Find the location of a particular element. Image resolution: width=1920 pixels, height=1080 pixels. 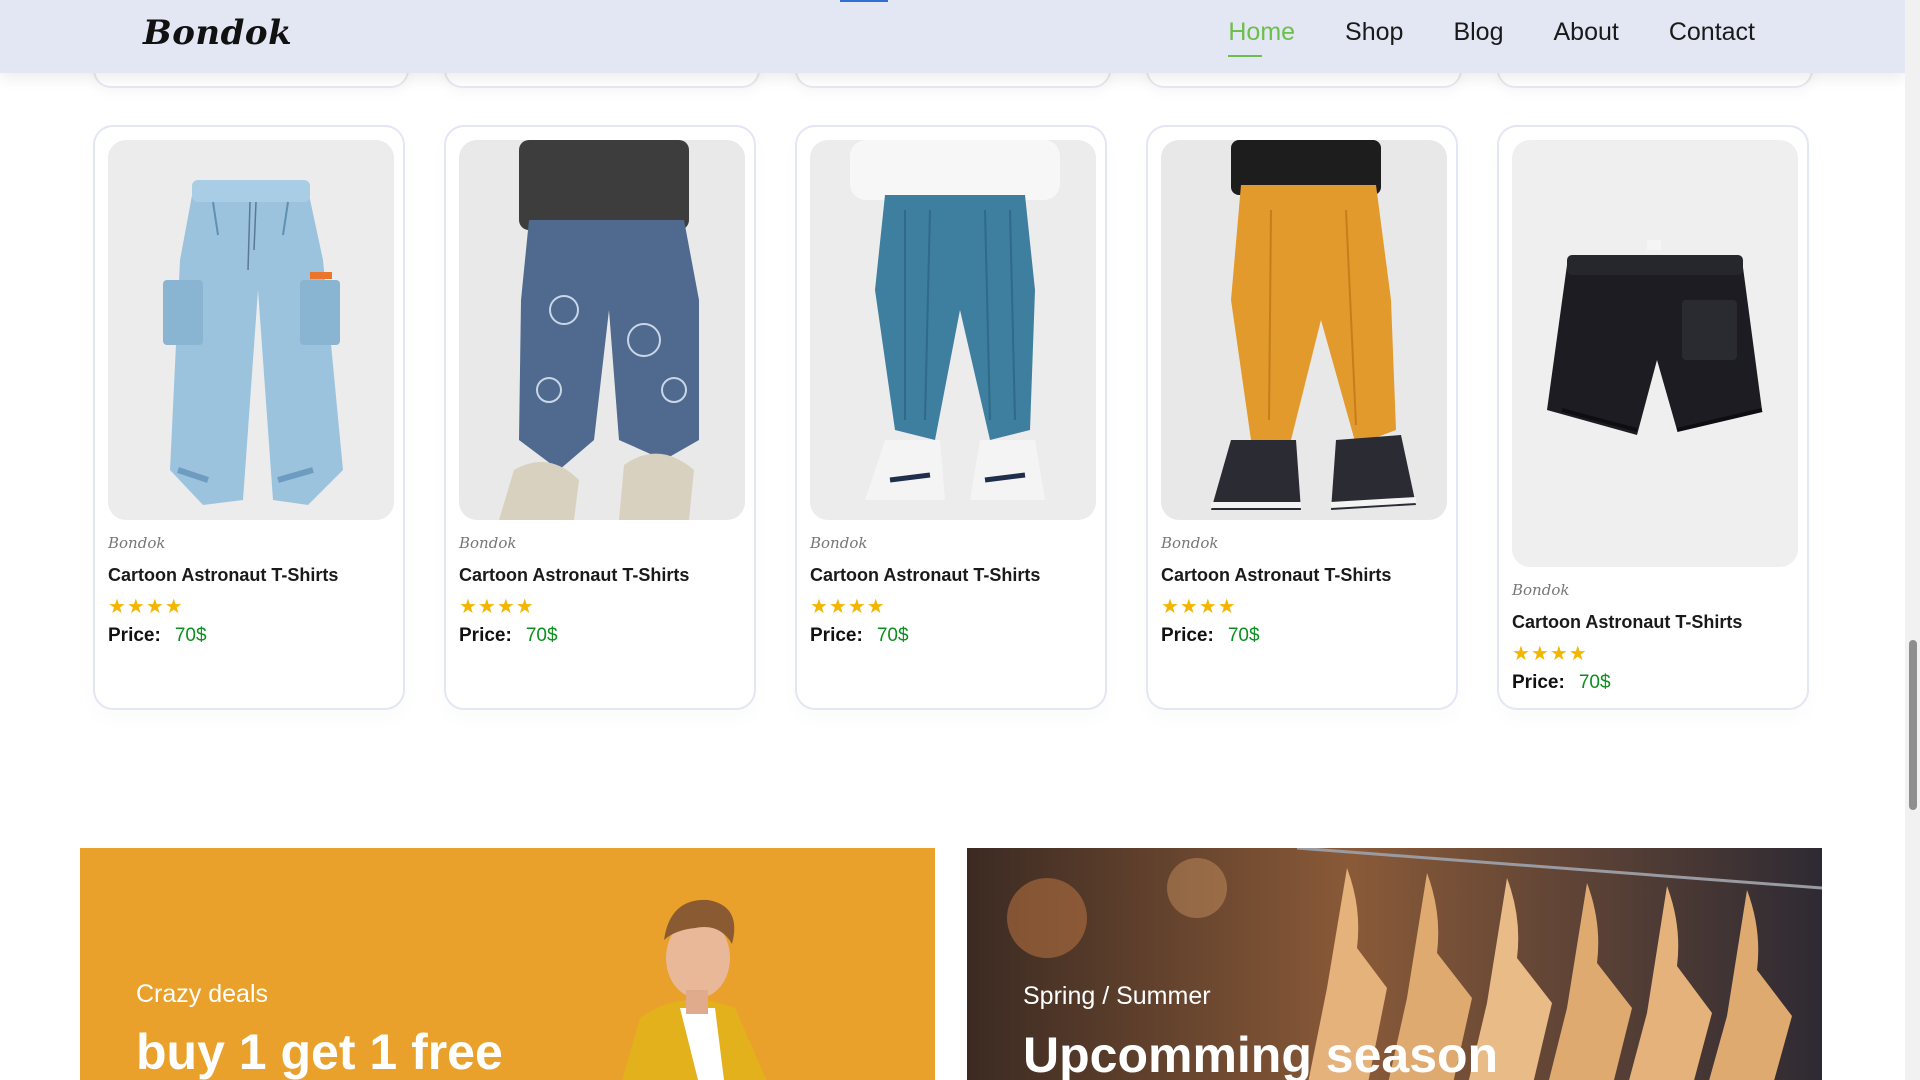

orange-corduroy-pants-image is located at coordinates (1304, 330).